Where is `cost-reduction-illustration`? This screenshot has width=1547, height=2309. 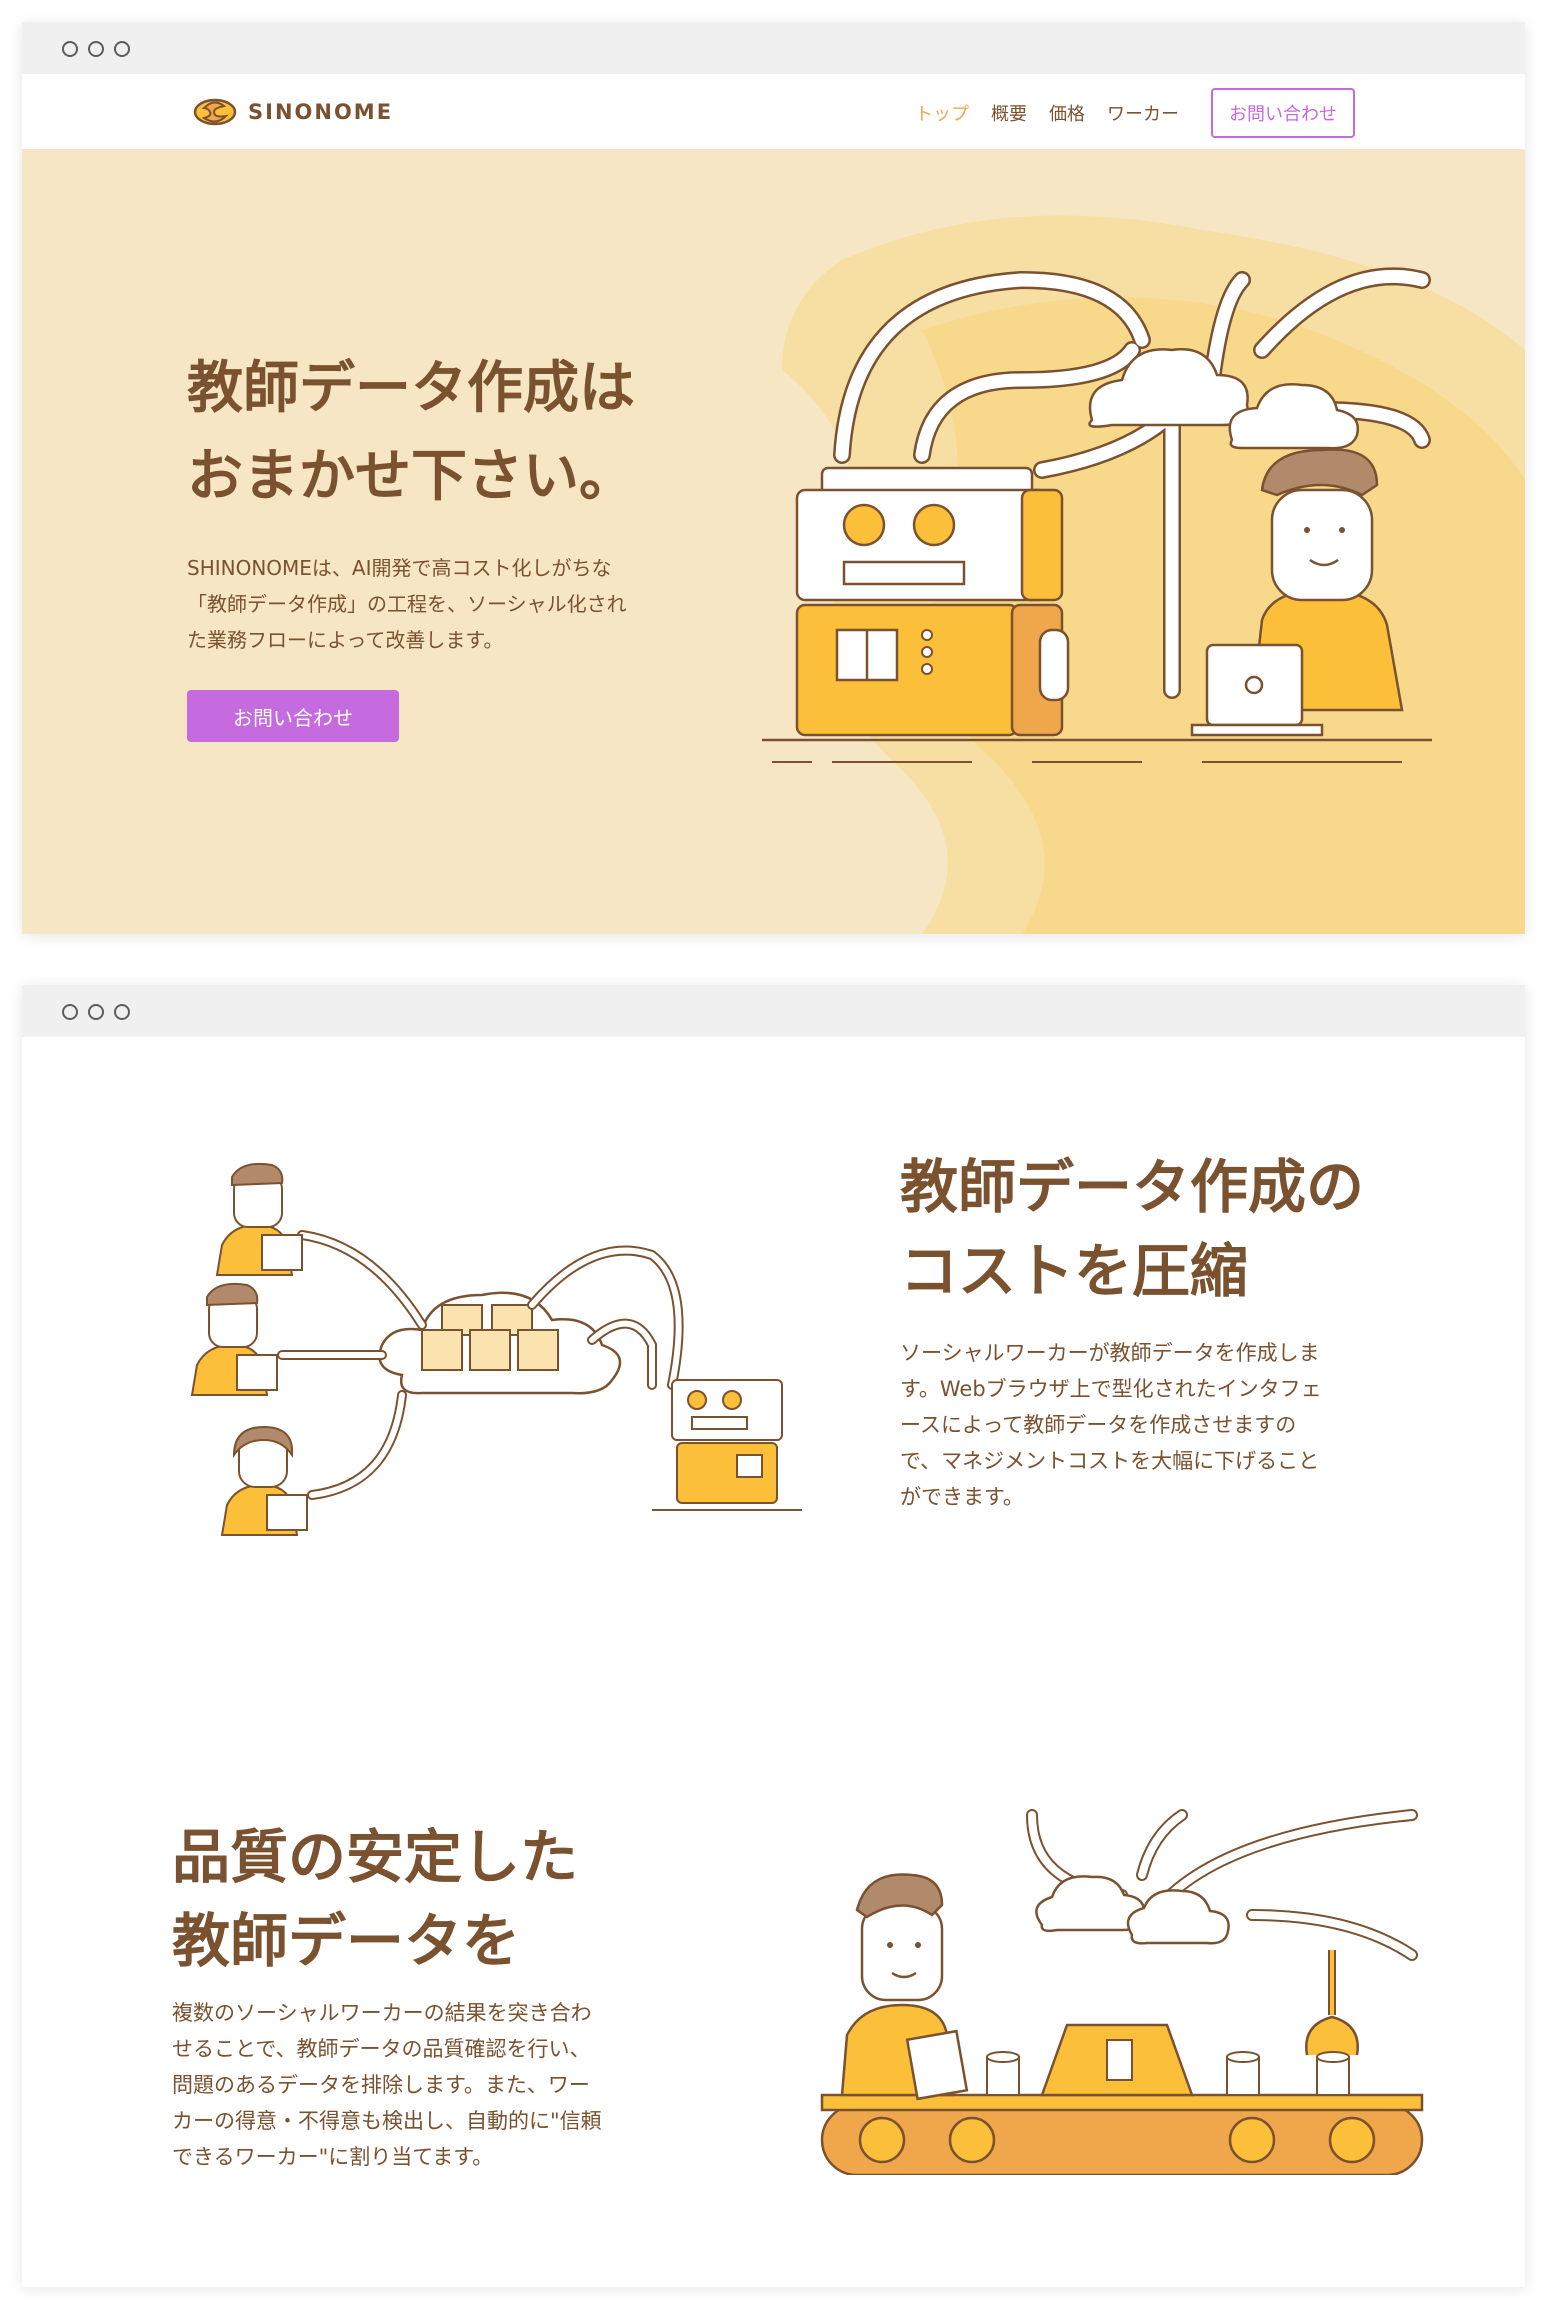 cost-reduction-illustration is located at coordinates (496, 1349).